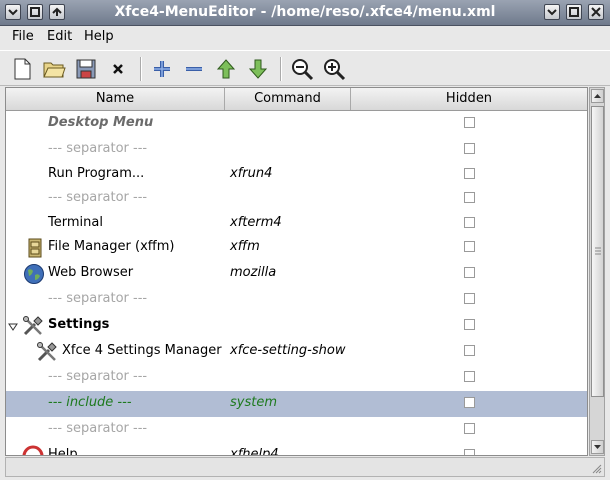 The width and height of the screenshot is (610, 480). Describe the element at coordinates (253, 402) in the screenshot. I see `row-command: system` at that location.